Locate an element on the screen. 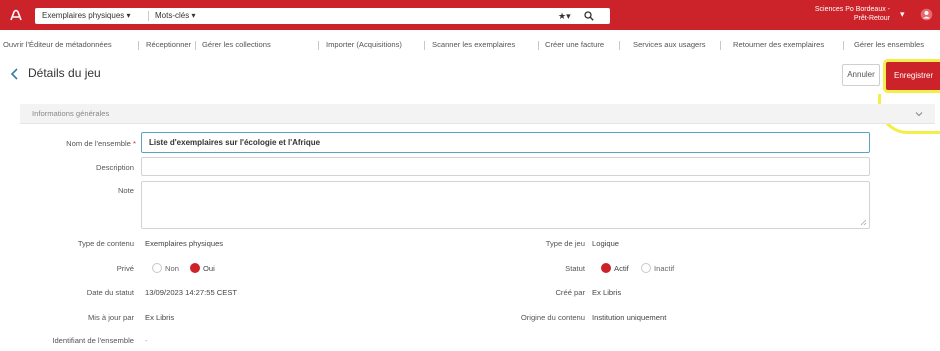 The image size is (940, 351). nav-link-manage-sets: Gérer les ensembles is located at coordinates (889, 45).